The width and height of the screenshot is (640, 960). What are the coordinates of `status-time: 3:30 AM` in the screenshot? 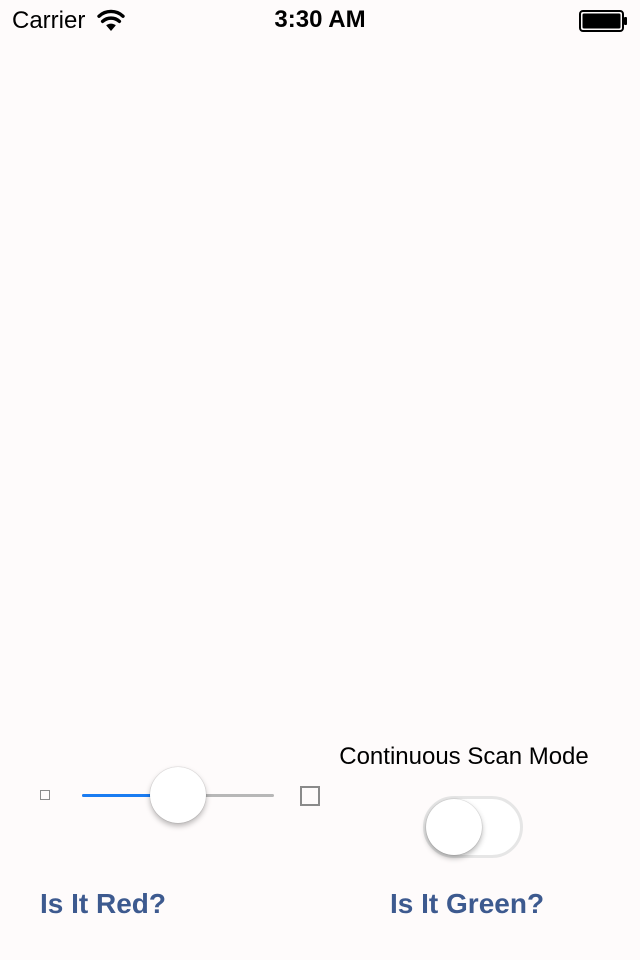 It's located at (320, 19).